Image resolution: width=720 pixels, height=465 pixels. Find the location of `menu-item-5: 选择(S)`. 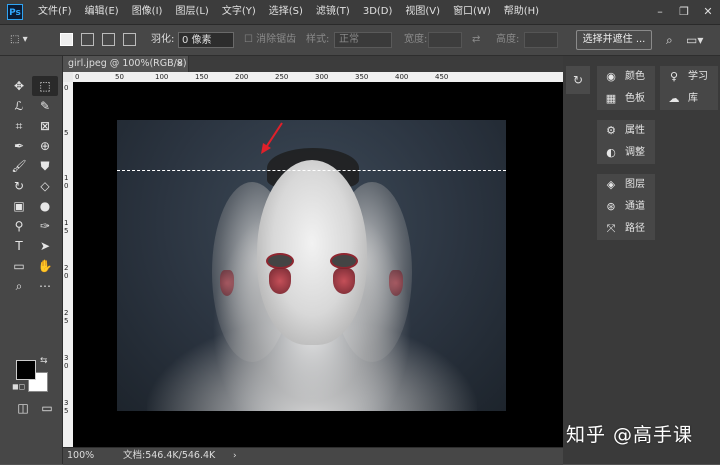

menu-item-5: 选择(S) is located at coordinates (286, 12).